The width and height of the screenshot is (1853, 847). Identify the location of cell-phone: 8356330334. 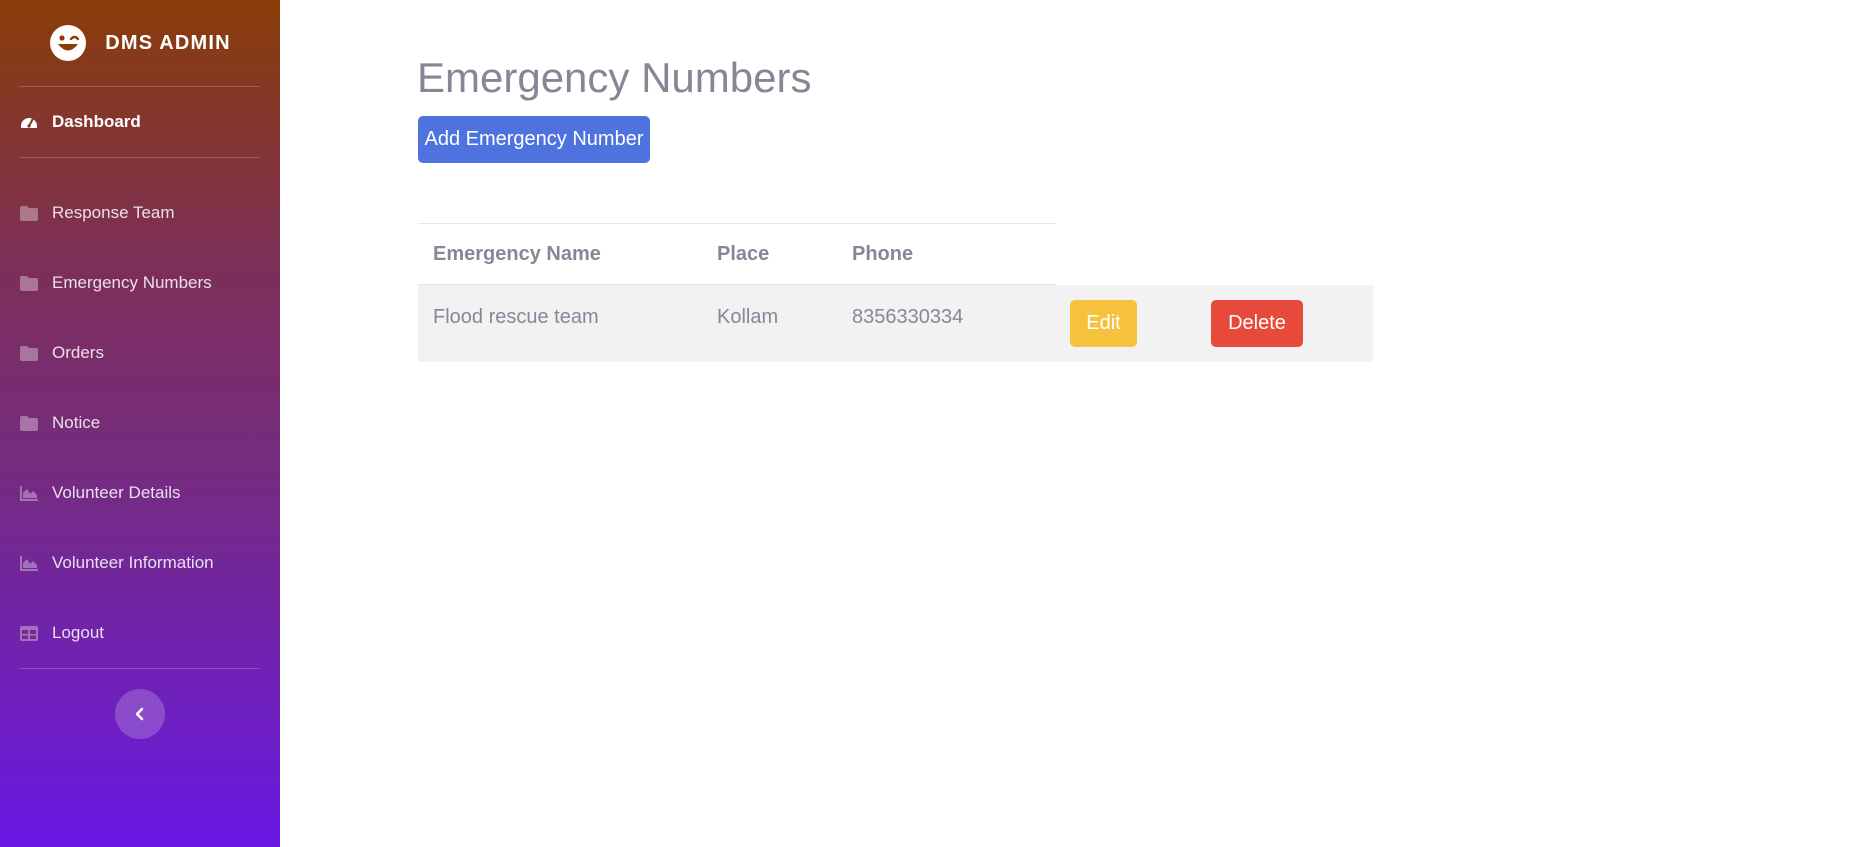
(908, 317).